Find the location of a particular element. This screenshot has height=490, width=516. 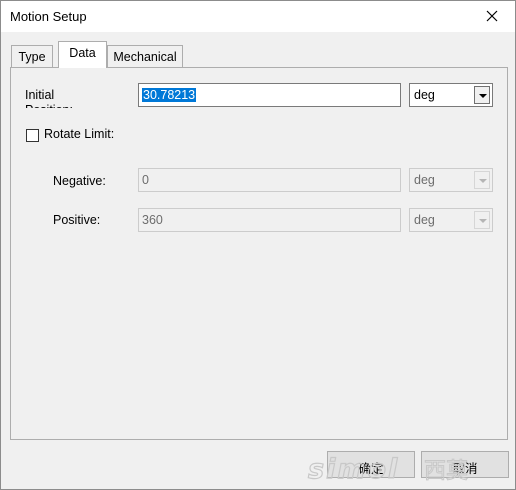

cancel-button-label: 取消 is located at coordinates (465, 469).